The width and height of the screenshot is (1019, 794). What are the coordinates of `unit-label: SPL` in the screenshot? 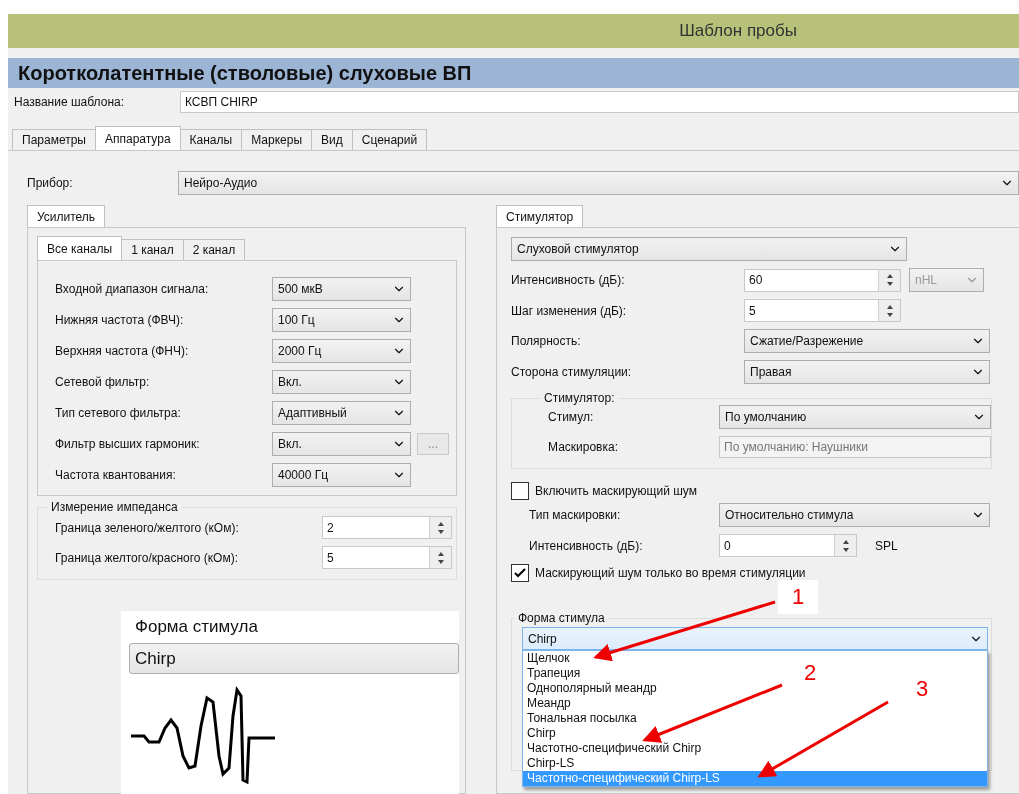 It's located at (886, 545).